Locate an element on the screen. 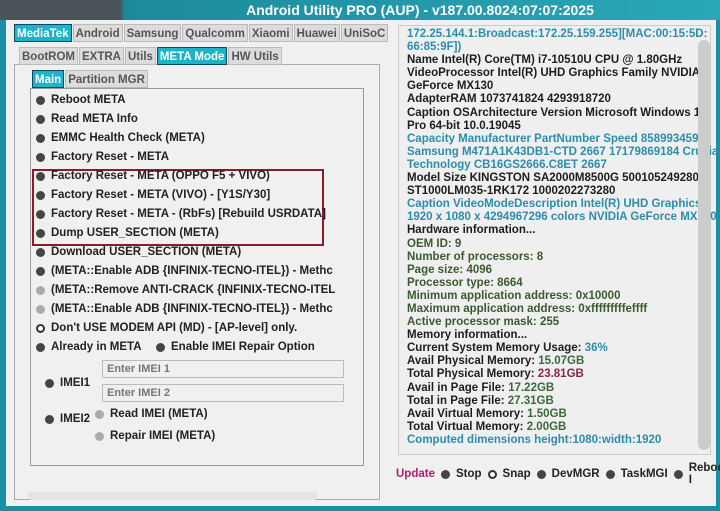 The image size is (720, 511). checkbox-enable-imei-repair: Enable IMEI Repair Option is located at coordinates (235, 347).